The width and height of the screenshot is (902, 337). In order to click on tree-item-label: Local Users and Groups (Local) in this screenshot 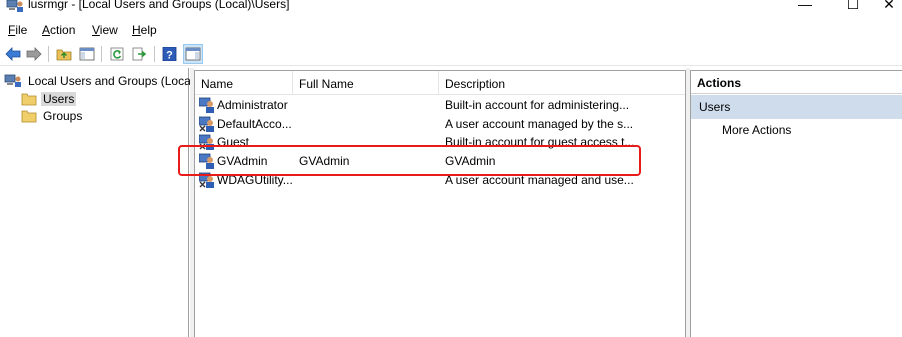, I will do `click(113, 80)`.